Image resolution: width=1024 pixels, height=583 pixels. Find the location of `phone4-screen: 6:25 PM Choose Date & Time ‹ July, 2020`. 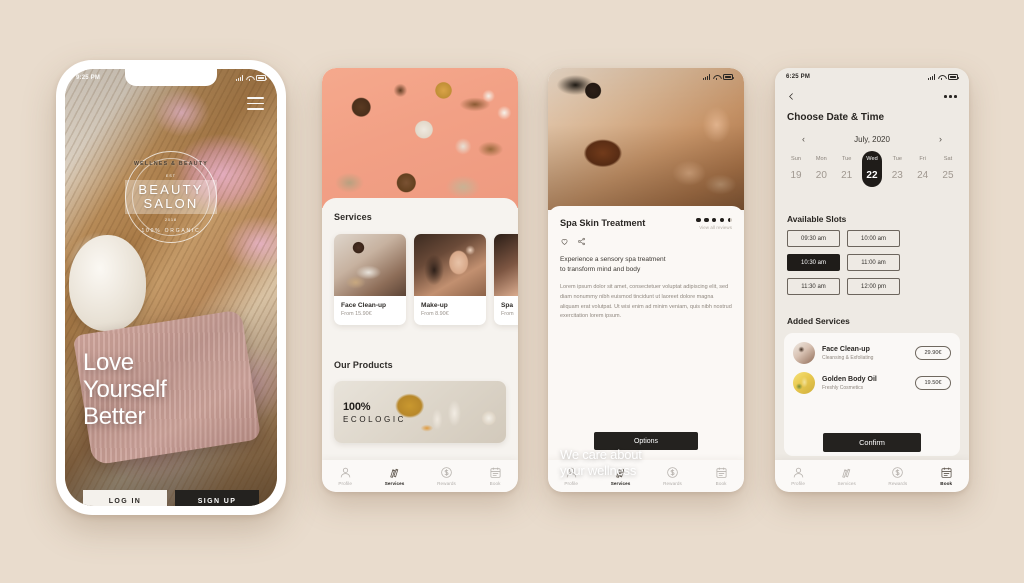

phone4-screen: 6:25 PM Choose Date & Time ‹ July, 2020 is located at coordinates (872, 280).